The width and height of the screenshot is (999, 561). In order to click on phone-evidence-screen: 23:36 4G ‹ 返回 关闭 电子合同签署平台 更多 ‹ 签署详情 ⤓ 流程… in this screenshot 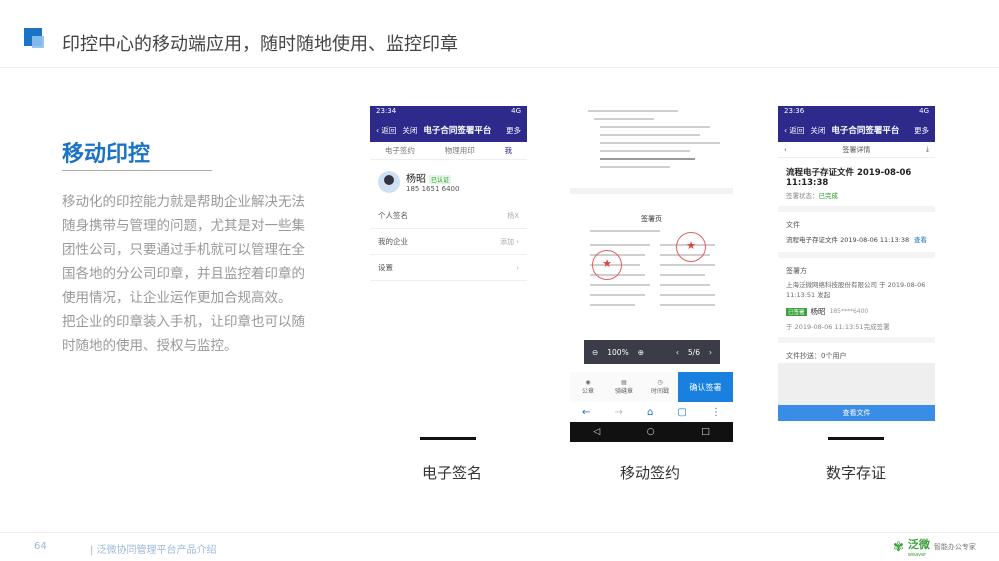, I will do `click(856, 267)`.